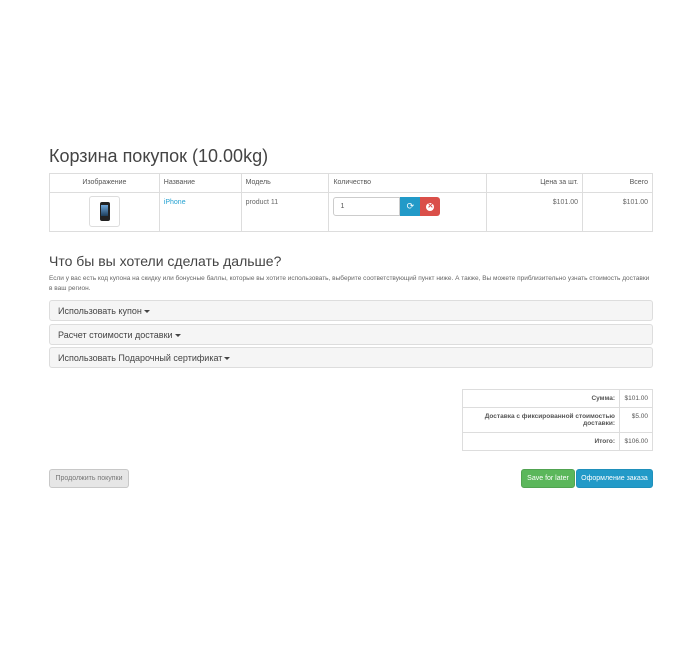 Image resolution: width=700 pixels, height=650 pixels. What do you see at coordinates (165, 261) in the screenshot?
I see `next-steps-title: Что бы вы хотели сделать дальше?` at bounding box center [165, 261].